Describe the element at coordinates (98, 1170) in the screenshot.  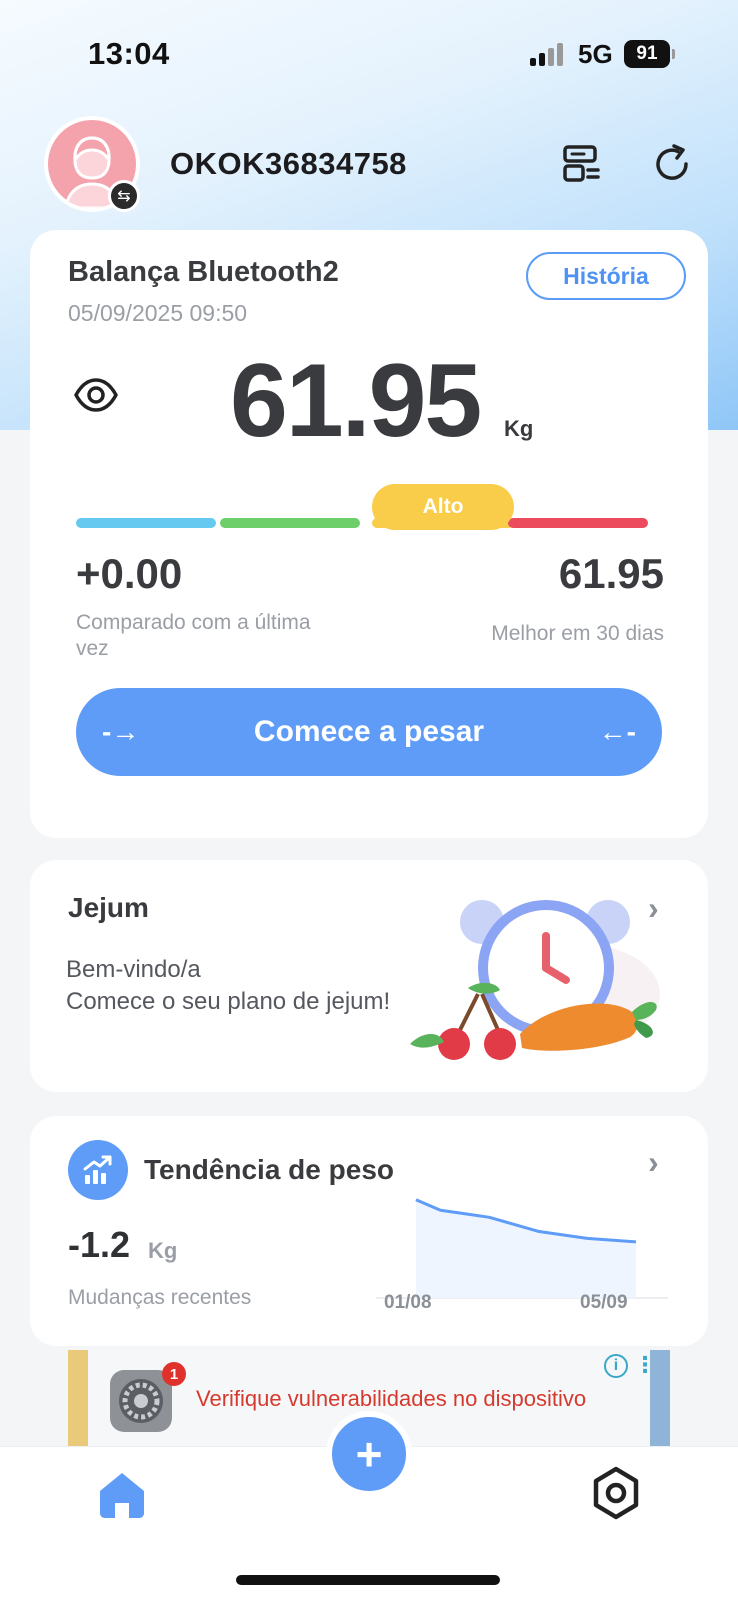
I see `trend-chart-icon` at that location.